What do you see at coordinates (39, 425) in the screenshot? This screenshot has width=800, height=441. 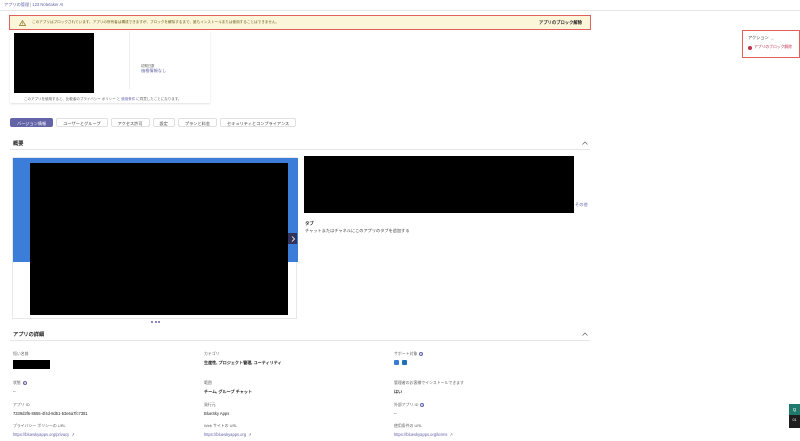 I see `privacy-url-label: プライバシー ポリシーの URL` at bounding box center [39, 425].